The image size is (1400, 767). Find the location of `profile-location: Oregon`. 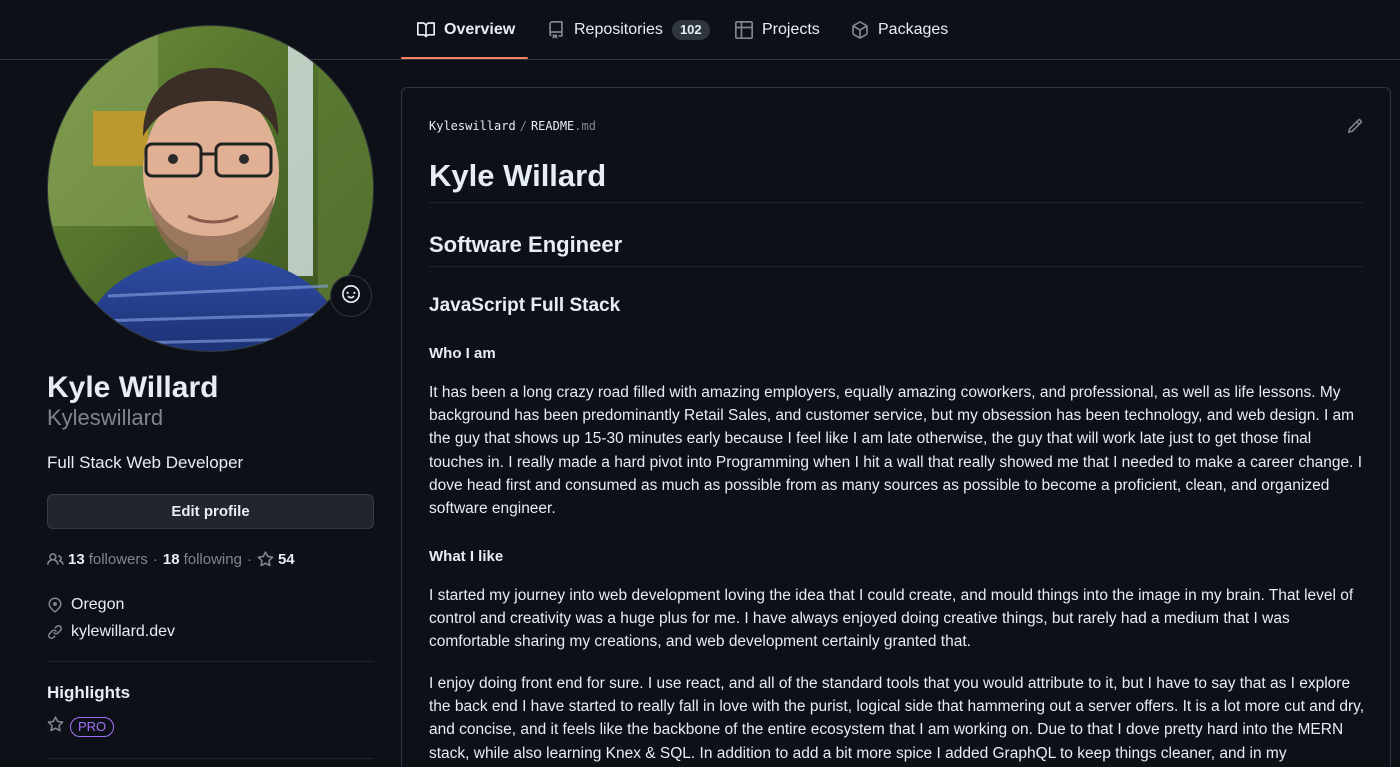

profile-location: Oregon is located at coordinates (85, 605).